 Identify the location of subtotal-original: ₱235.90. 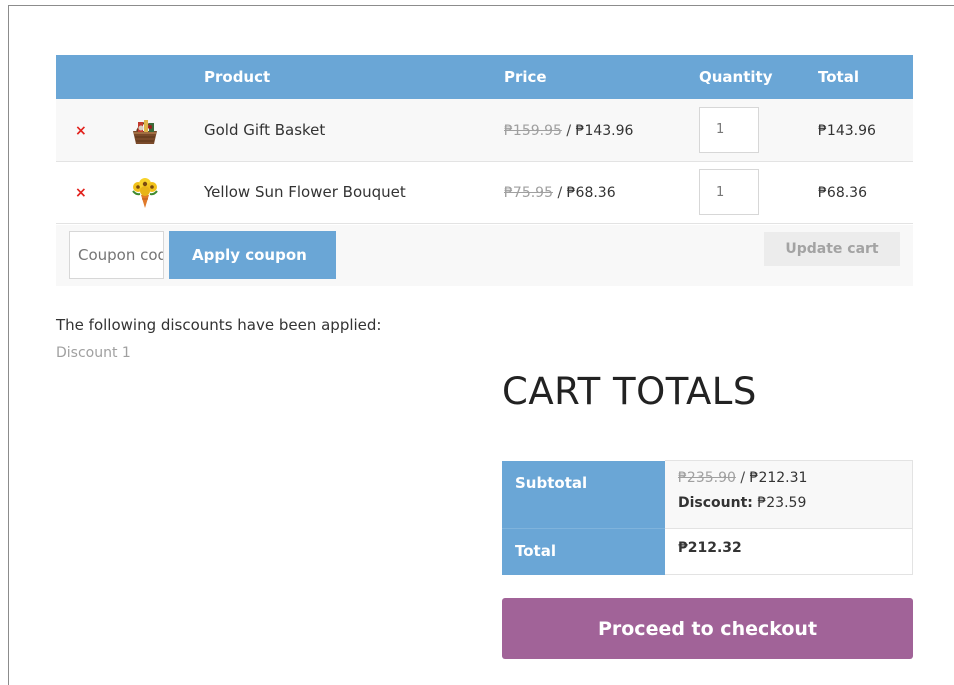
(707, 478).